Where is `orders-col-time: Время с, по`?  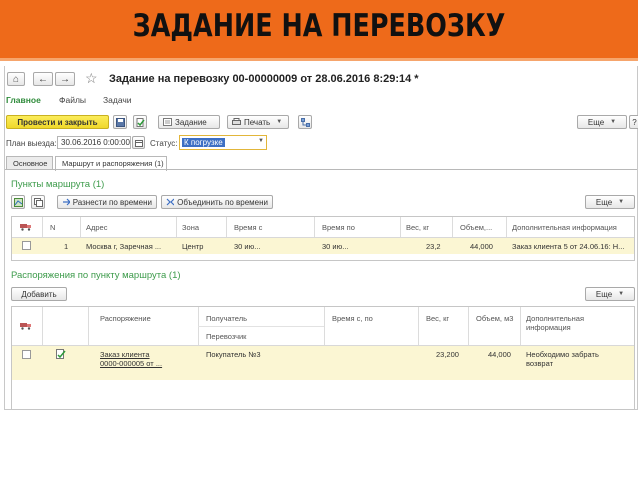 orders-col-time: Время с, по is located at coordinates (352, 318).